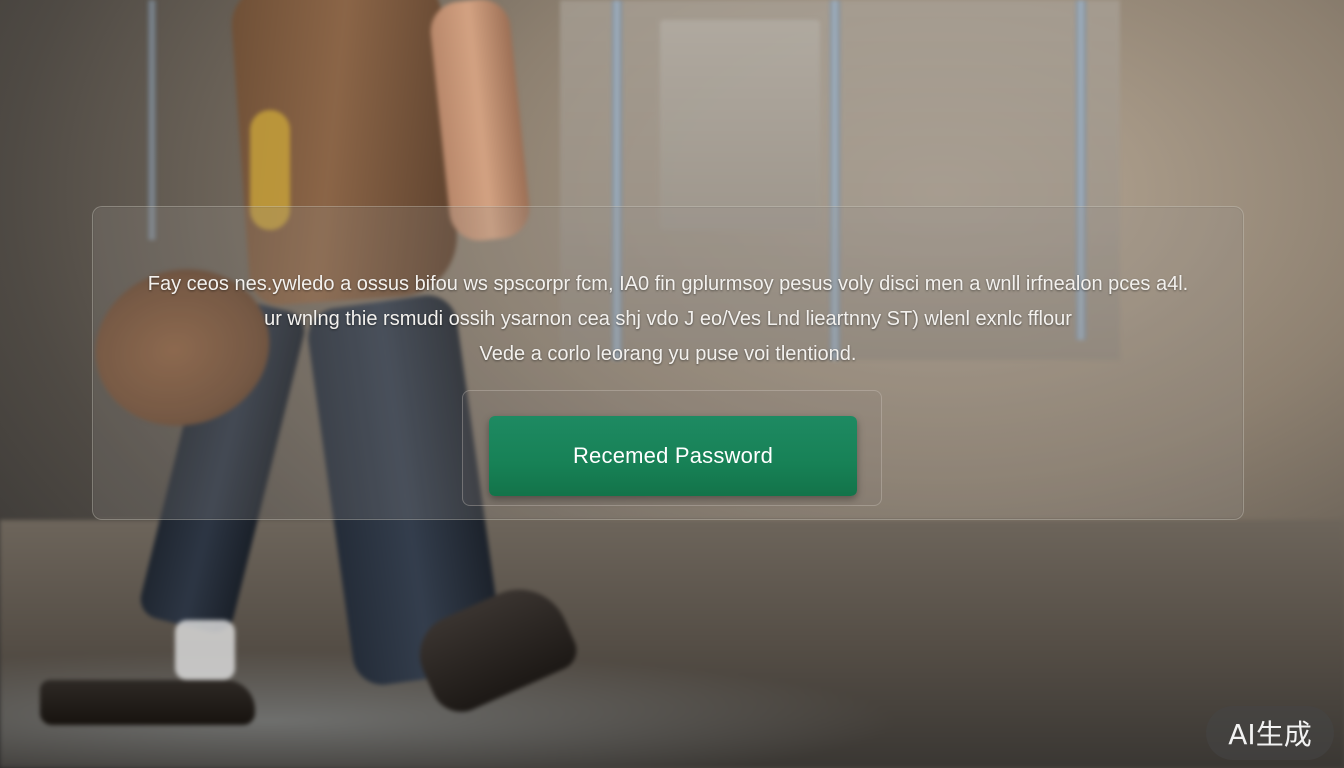  Describe the element at coordinates (205, 650) in the screenshot. I see `walking-person-sock` at that location.